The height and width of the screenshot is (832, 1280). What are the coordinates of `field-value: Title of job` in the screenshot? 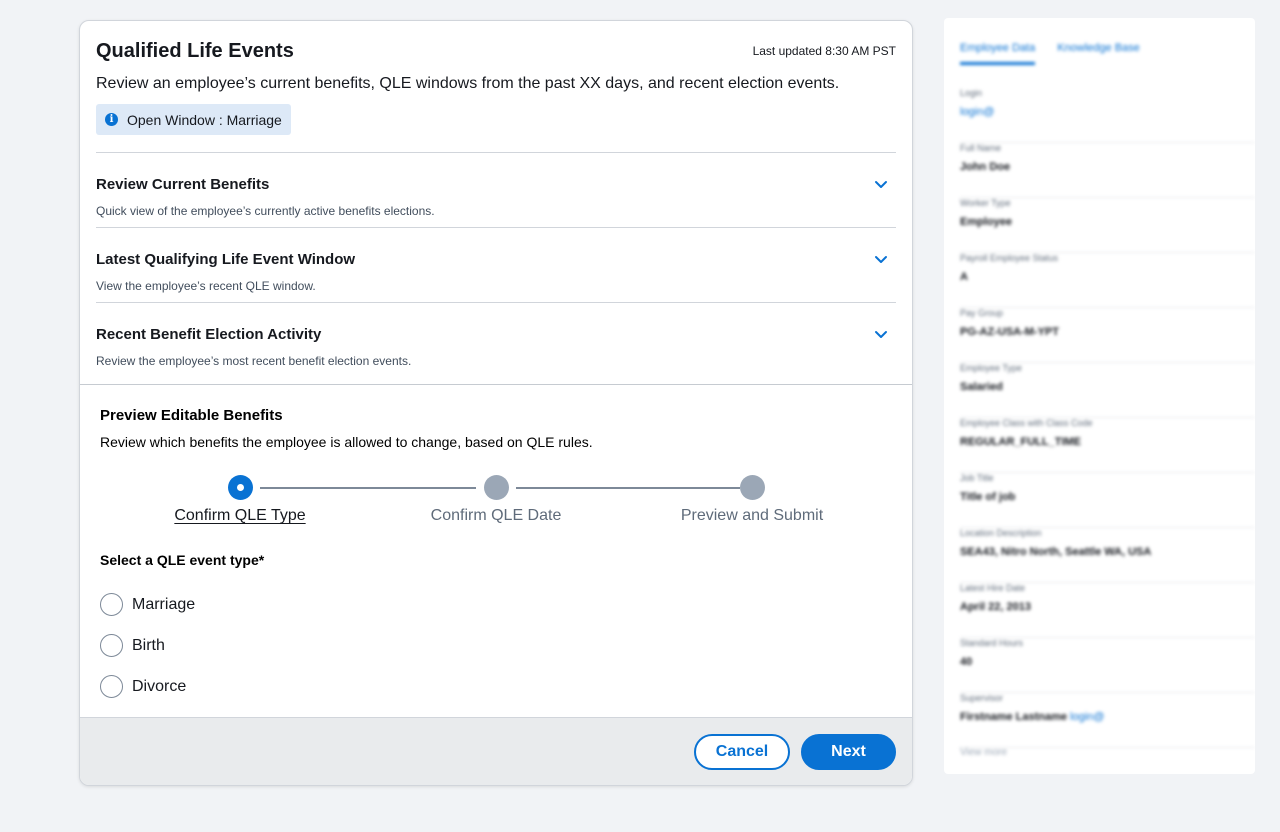 It's located at (988, 497).